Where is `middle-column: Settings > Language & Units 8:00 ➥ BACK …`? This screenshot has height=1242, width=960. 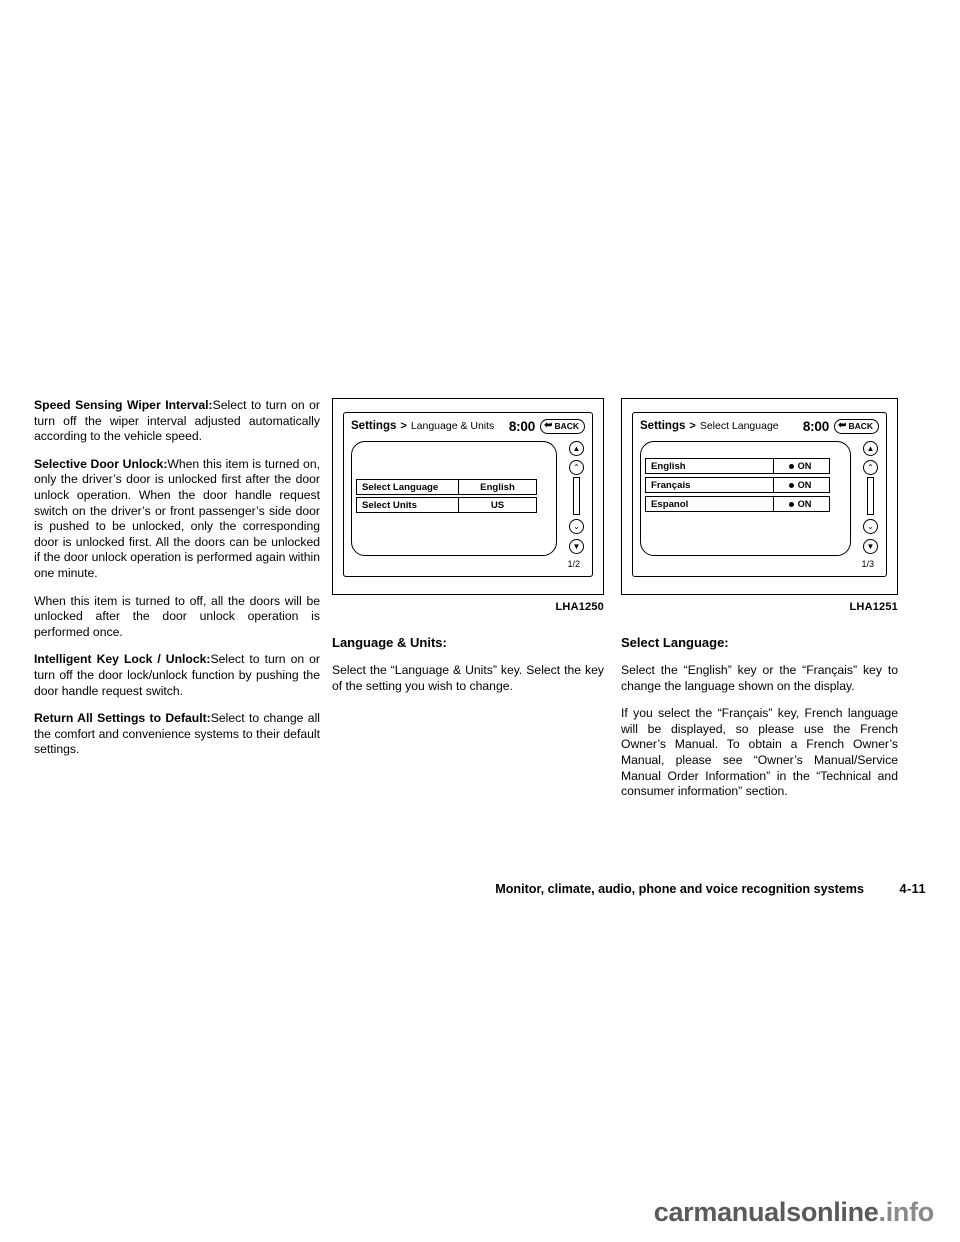
middle-column: Settings > Language & Units 8:00 ➥ BACK … is located at coordinates (468, 546).